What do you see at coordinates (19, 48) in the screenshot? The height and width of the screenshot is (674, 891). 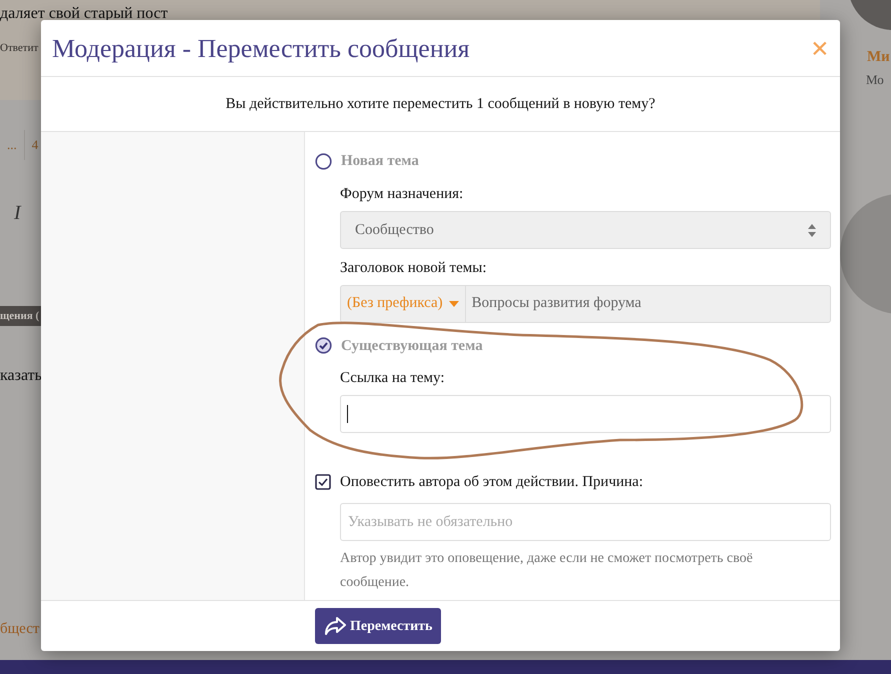 I see `reply-link: Ответит` at bounding box center [19, 48].